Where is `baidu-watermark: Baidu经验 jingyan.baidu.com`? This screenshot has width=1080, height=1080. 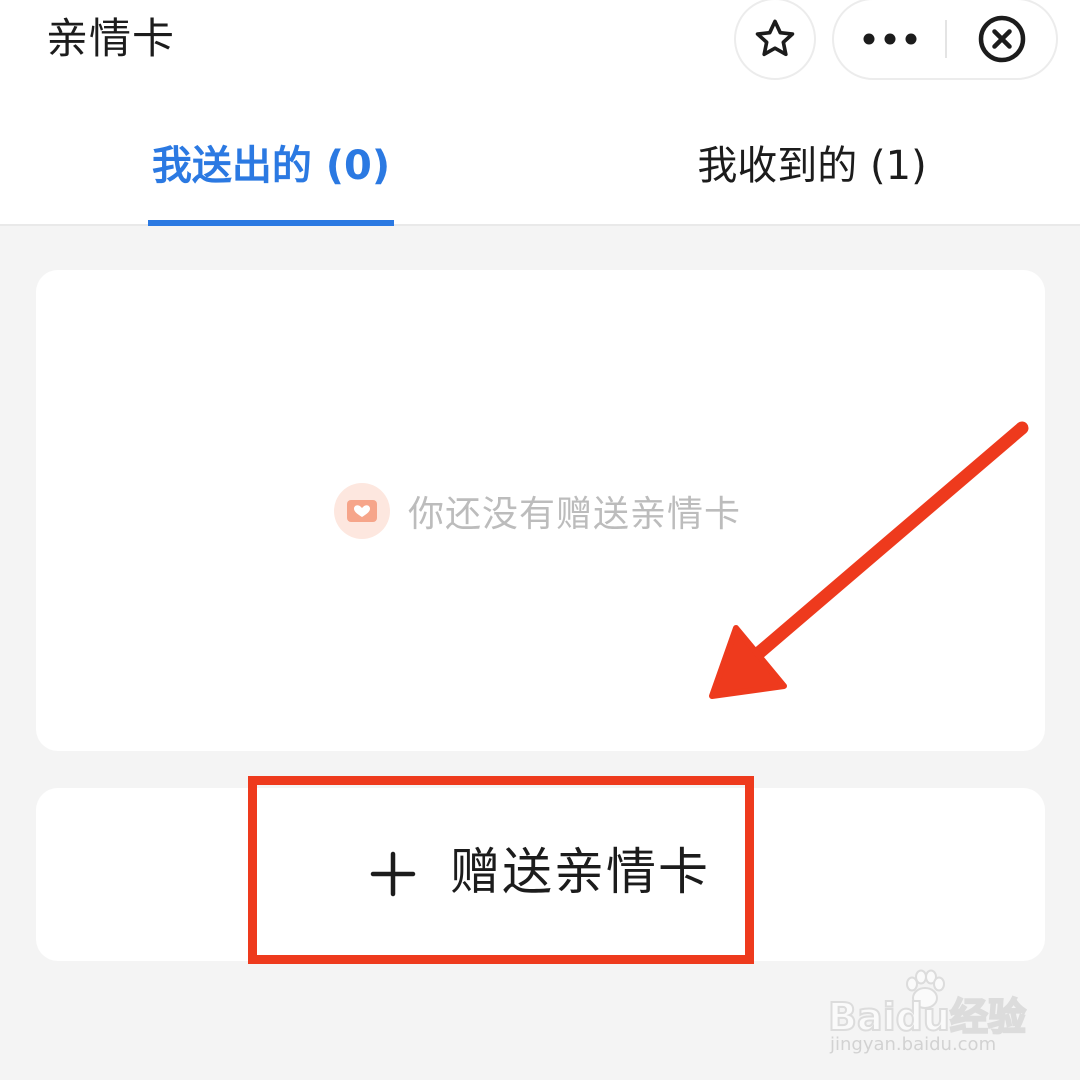
baidu-watermark: Baidu经验 jingyan.baidu.com is located at coordinates (947, 1018).